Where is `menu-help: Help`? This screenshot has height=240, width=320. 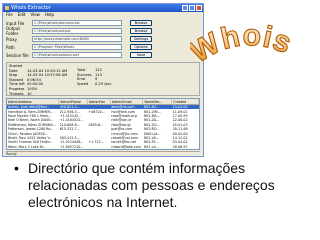
menu-help: Help is located at coordinates (49, 15).